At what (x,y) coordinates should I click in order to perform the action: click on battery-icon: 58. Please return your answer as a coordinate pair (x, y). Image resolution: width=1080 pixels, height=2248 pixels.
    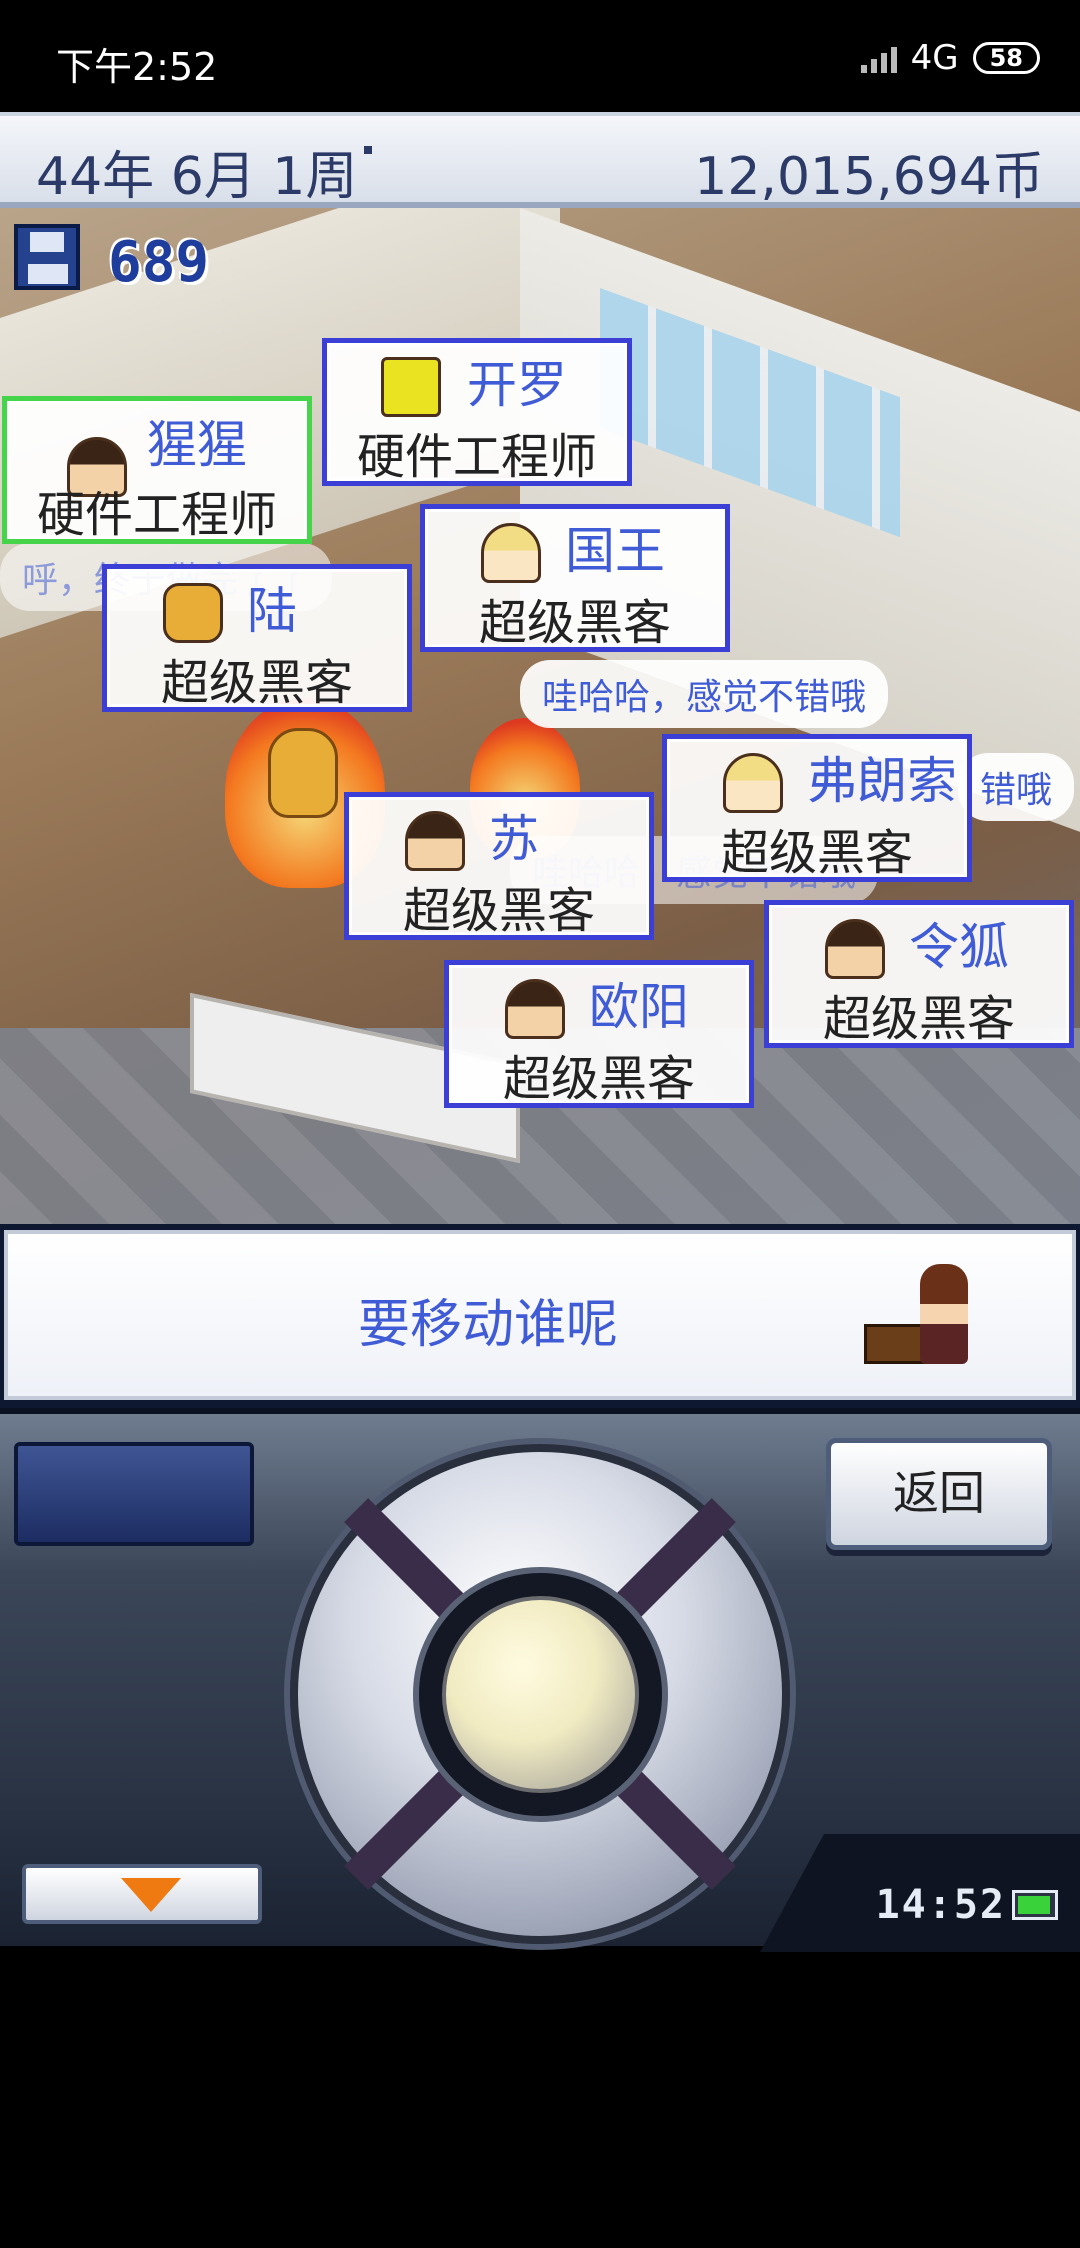
    Looking at the image, I should click on (1006, 58).